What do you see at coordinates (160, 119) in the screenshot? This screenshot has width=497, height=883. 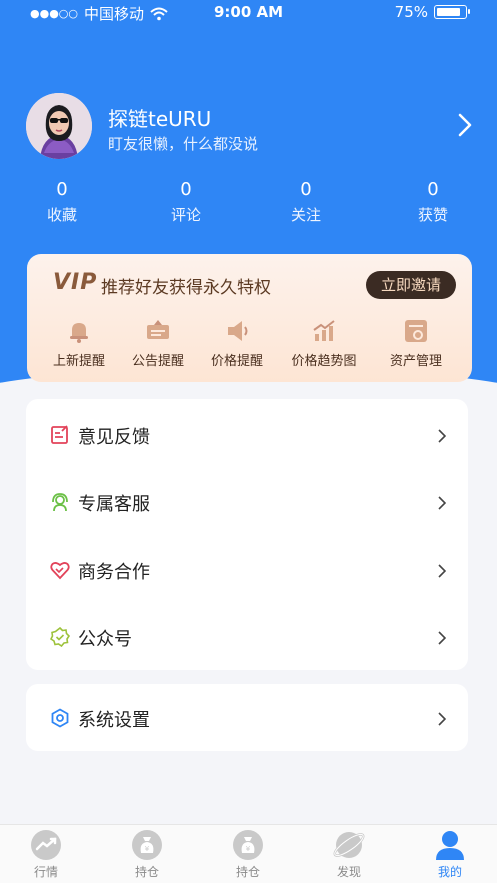 I see `username: 探链teURU` at bounding box center [160, 119].